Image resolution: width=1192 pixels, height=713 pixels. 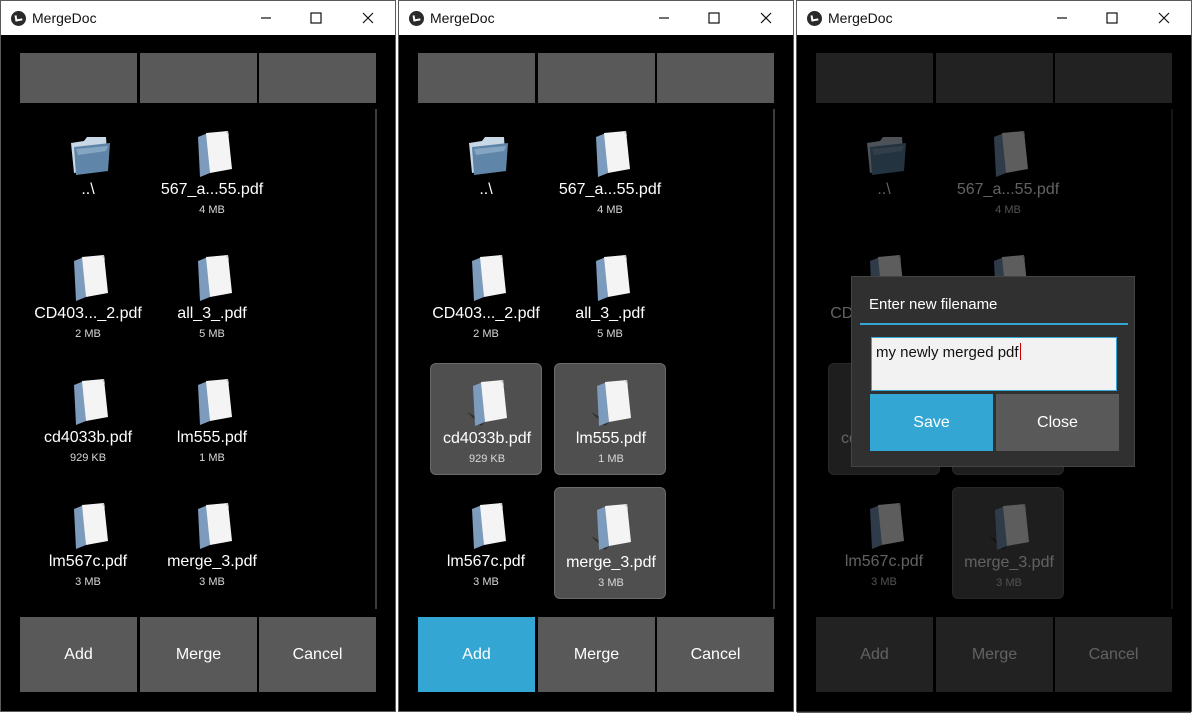 I want to click on file-item: cd4033b.pdf 929 KB, so click(x=88, y=419).